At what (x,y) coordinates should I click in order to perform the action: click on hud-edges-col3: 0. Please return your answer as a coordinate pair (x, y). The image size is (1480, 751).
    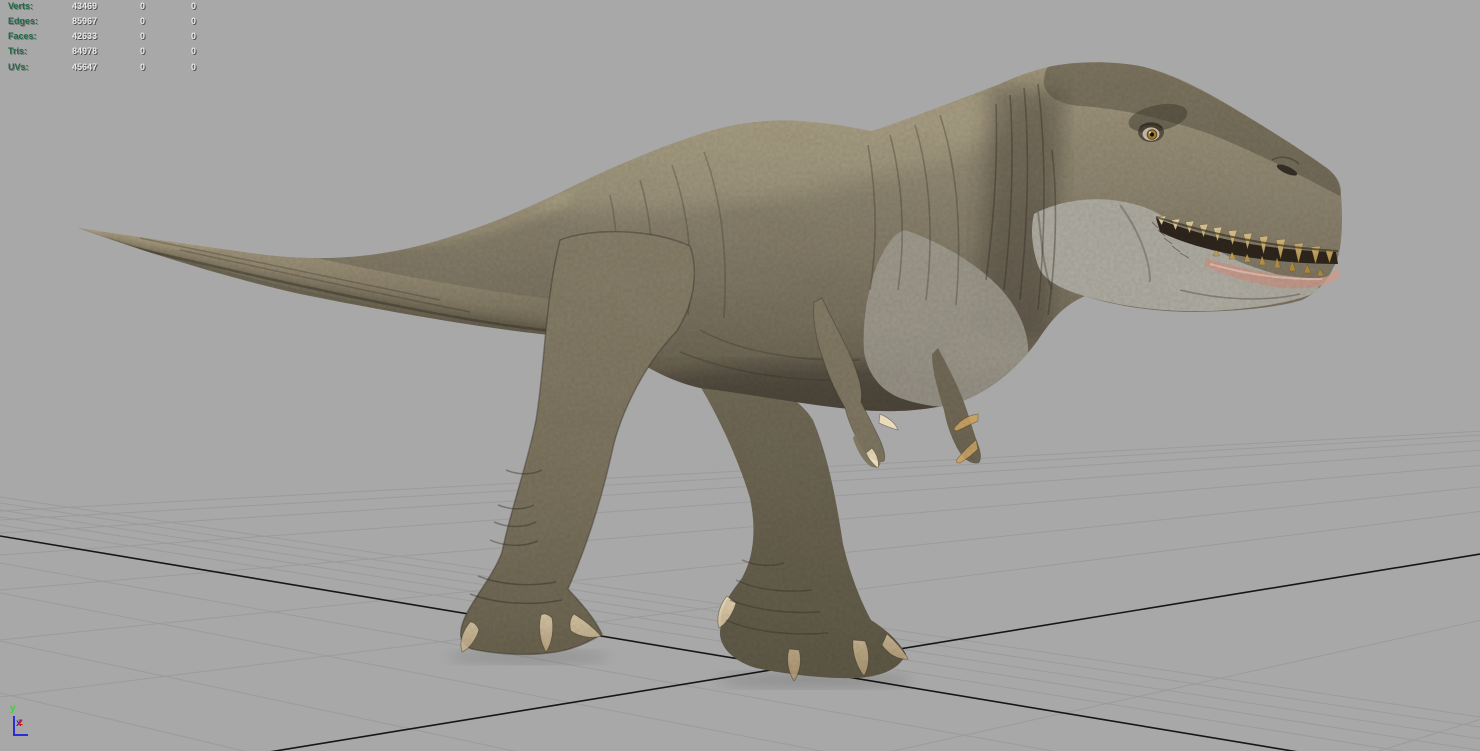
    Looking at the image, I should click on (193, 21).